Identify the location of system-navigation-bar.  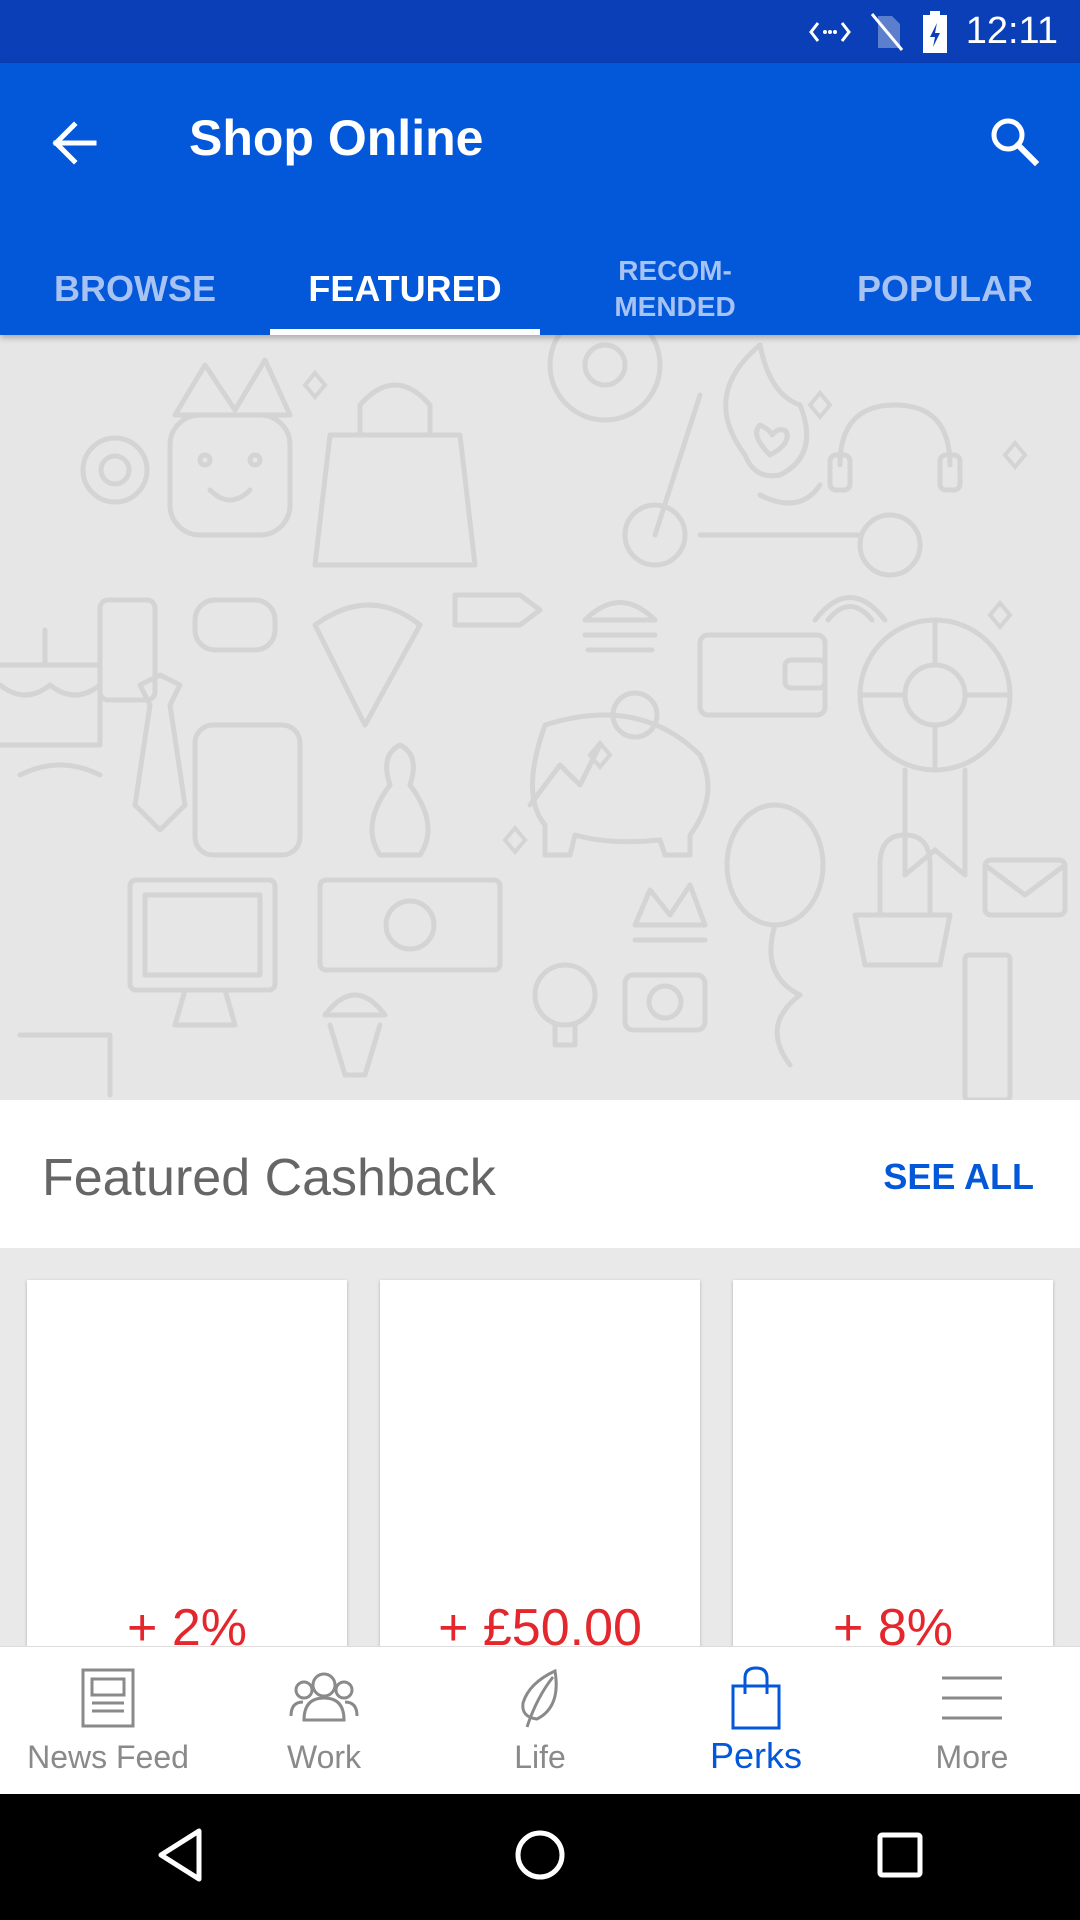
(540, 1857).